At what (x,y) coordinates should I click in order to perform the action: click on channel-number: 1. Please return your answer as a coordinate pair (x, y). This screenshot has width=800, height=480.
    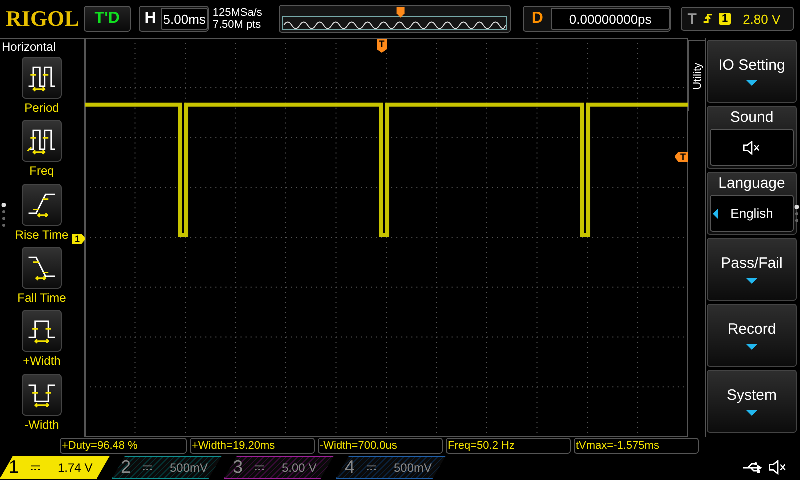
    Looking at the image, I should click on (14, 467).